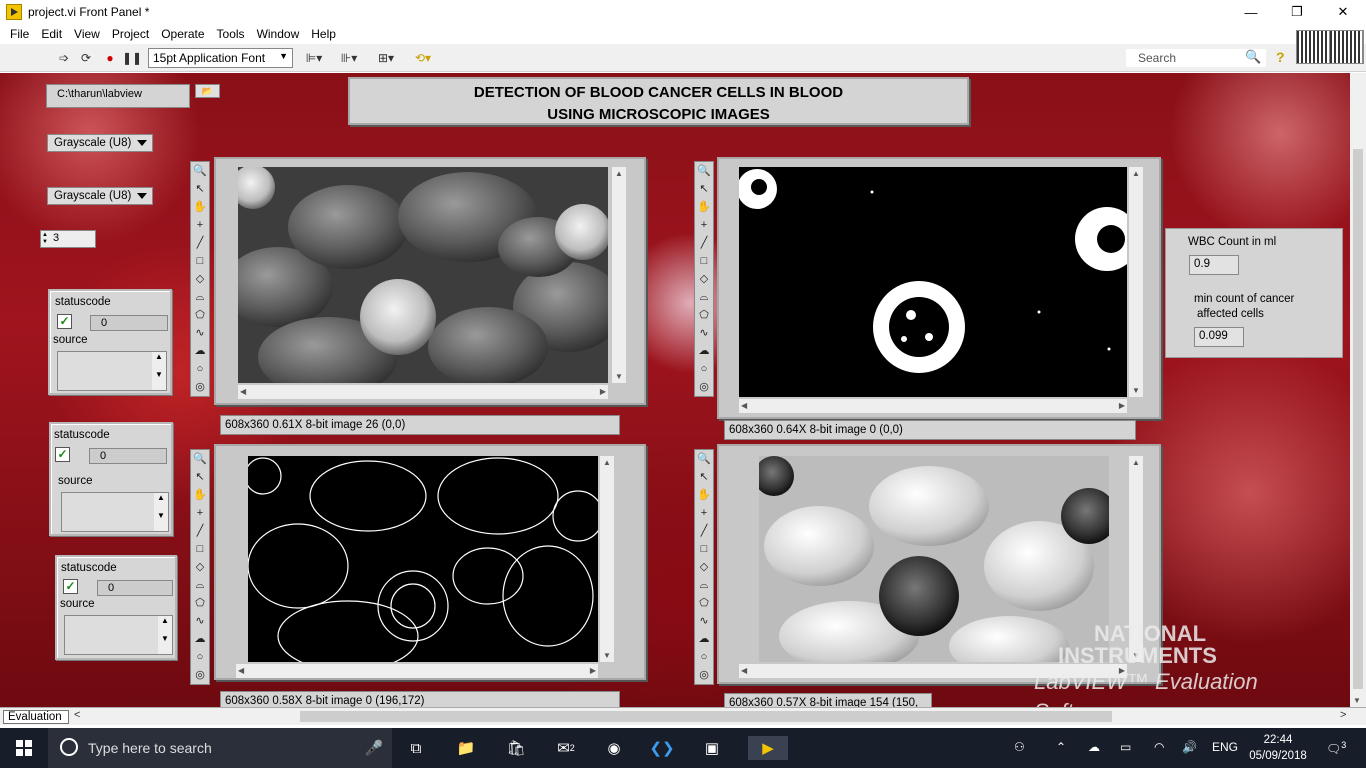 Image resolution: width=1366 pixels, height=768 pixels. I want to click on notification-center-icon: 🗨3, so click(1336, 748).